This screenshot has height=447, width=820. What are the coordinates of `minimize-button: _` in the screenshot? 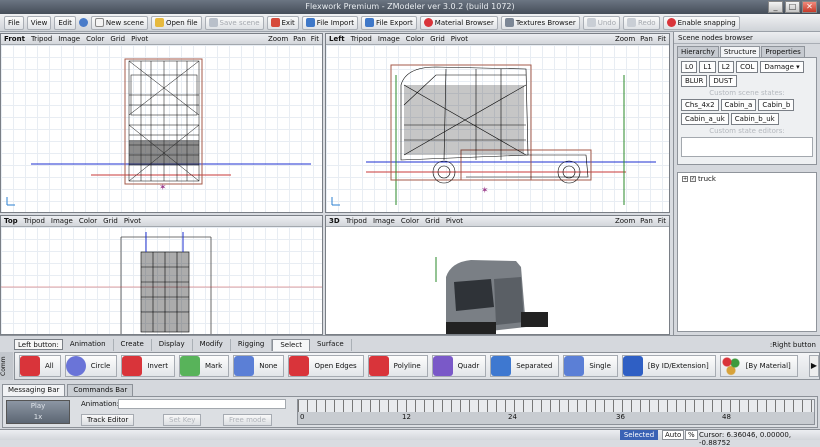 It's located at (775, 7).